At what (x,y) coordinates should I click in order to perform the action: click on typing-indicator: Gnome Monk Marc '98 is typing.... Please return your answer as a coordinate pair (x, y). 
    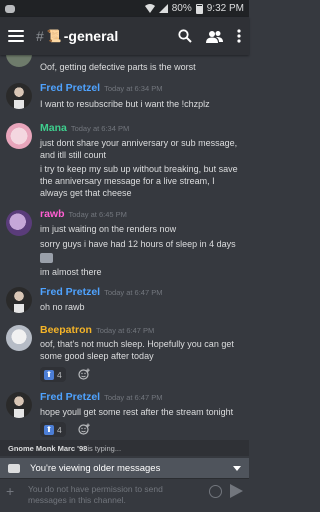
    Looking at the image, I should click on (124, 448).